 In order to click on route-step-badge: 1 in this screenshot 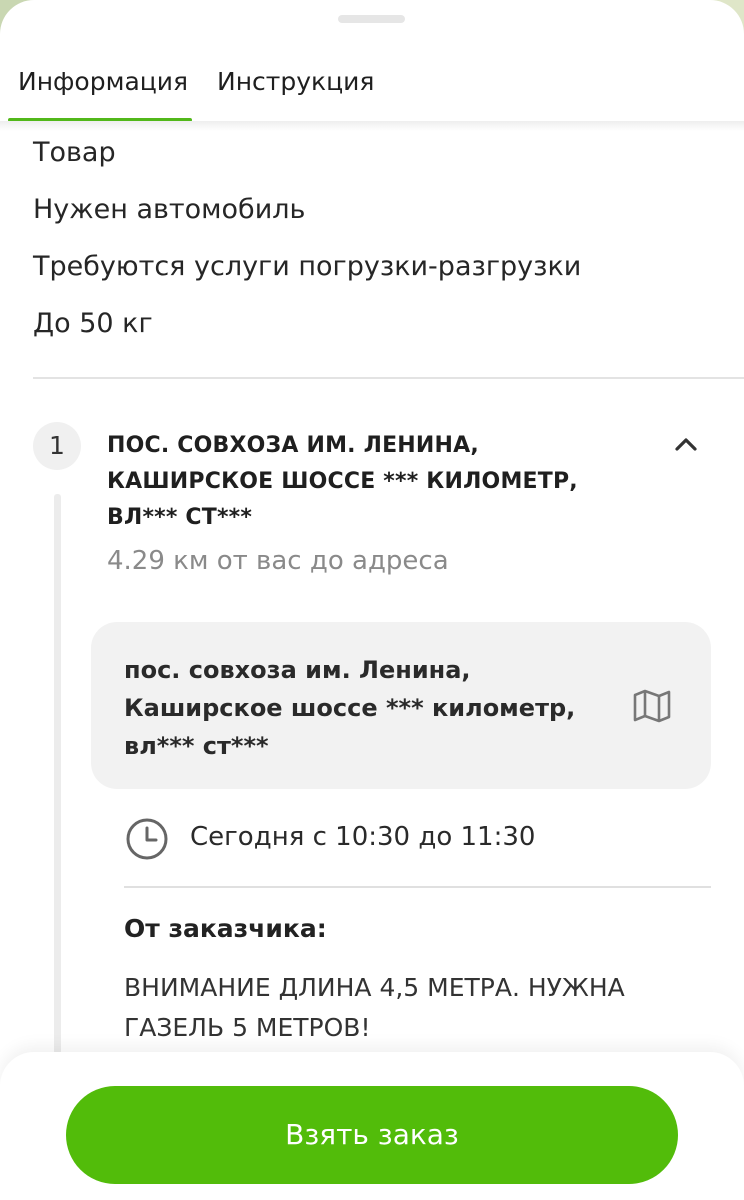, I will do `click(57, 446)`.